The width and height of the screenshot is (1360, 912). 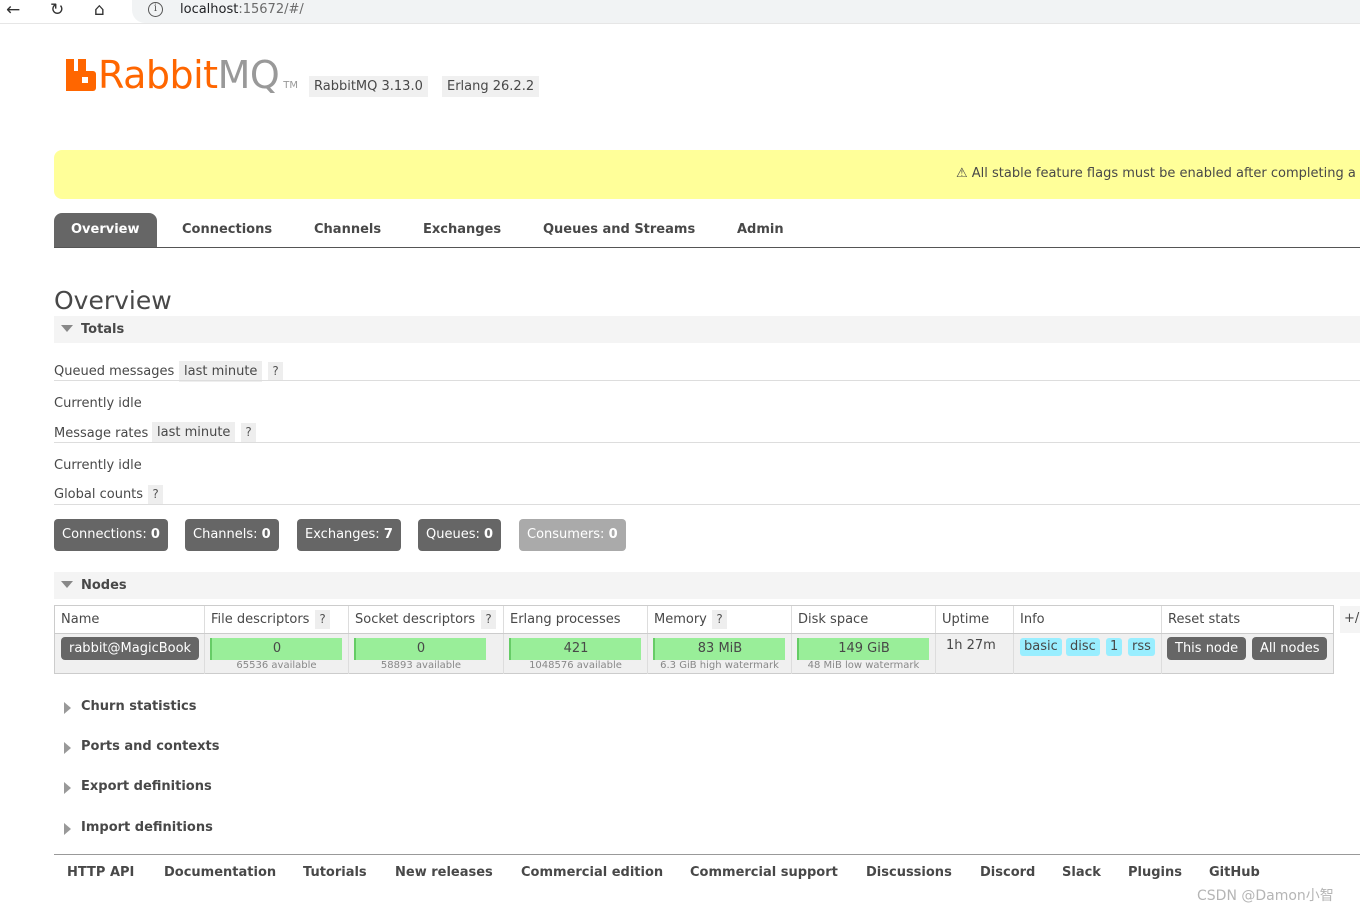 What do you see at coordinates (349, 535) in the screenshot?
I see `exchanges-count-button: Exchanges: 7` at bounding box center [349, 535].